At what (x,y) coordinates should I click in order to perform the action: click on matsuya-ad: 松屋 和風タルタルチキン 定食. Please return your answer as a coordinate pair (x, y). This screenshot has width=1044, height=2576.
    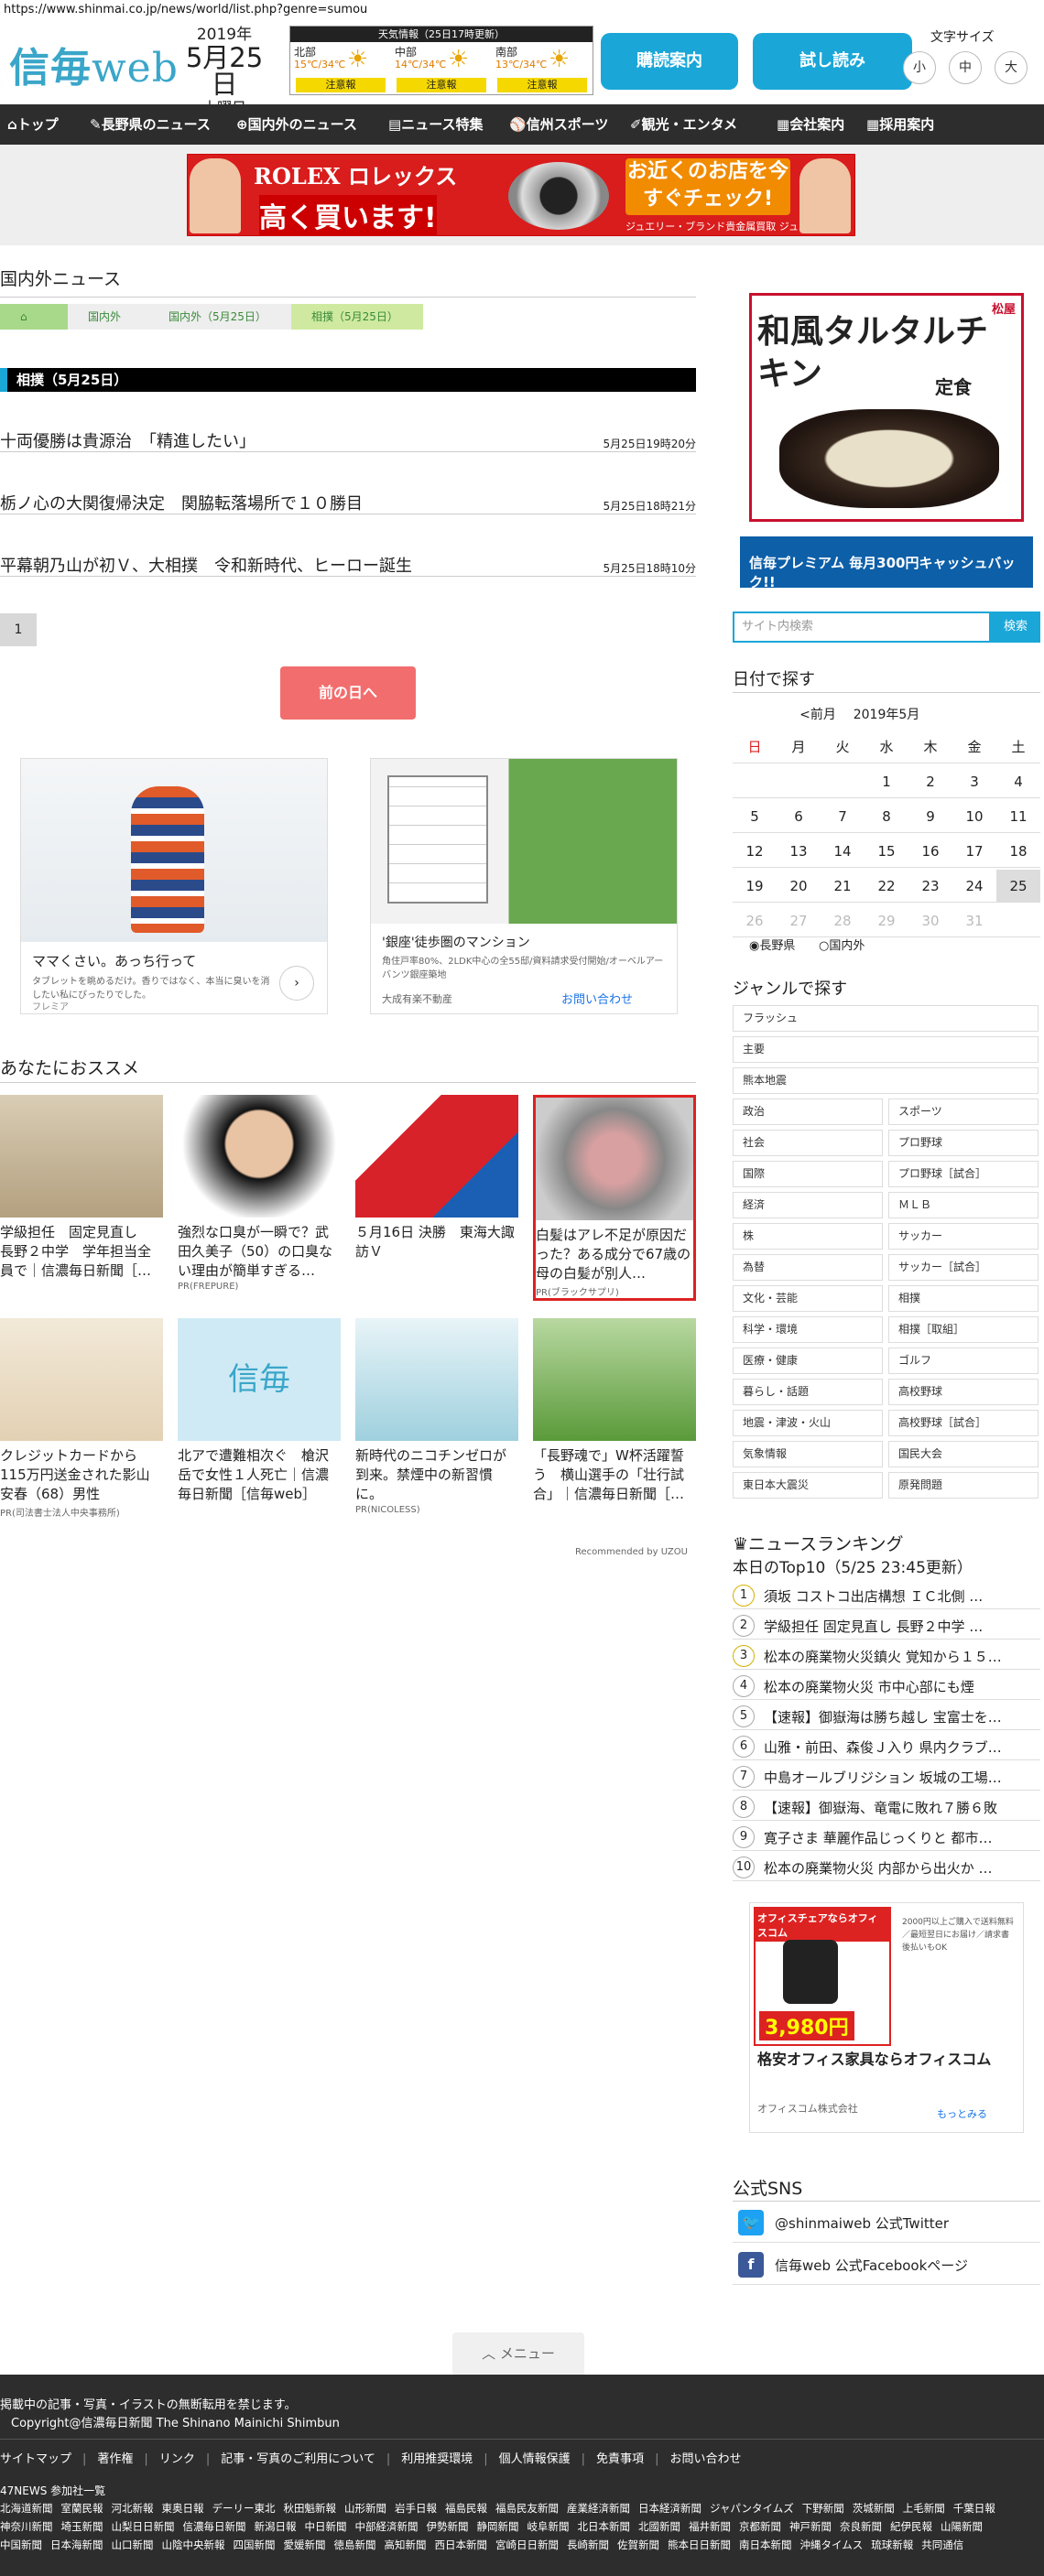
    Looking at the image, I should click on (887, 408).